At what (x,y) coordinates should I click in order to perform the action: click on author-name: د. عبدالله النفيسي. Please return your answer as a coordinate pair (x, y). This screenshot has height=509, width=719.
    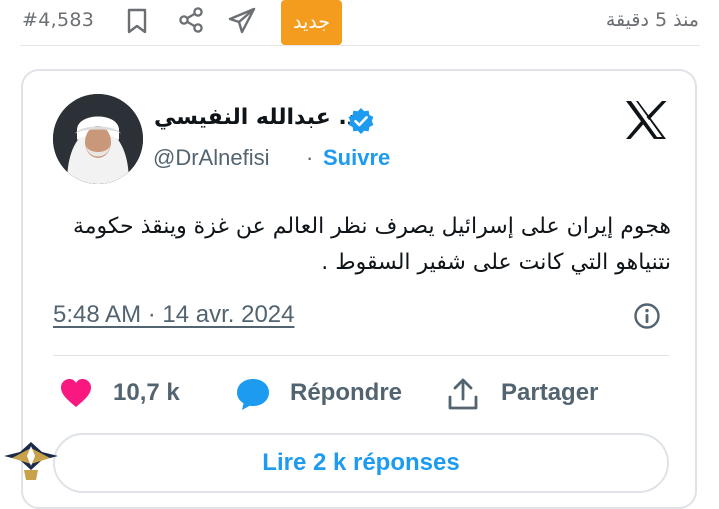
    Looking at the image, I should click on (256, 117).